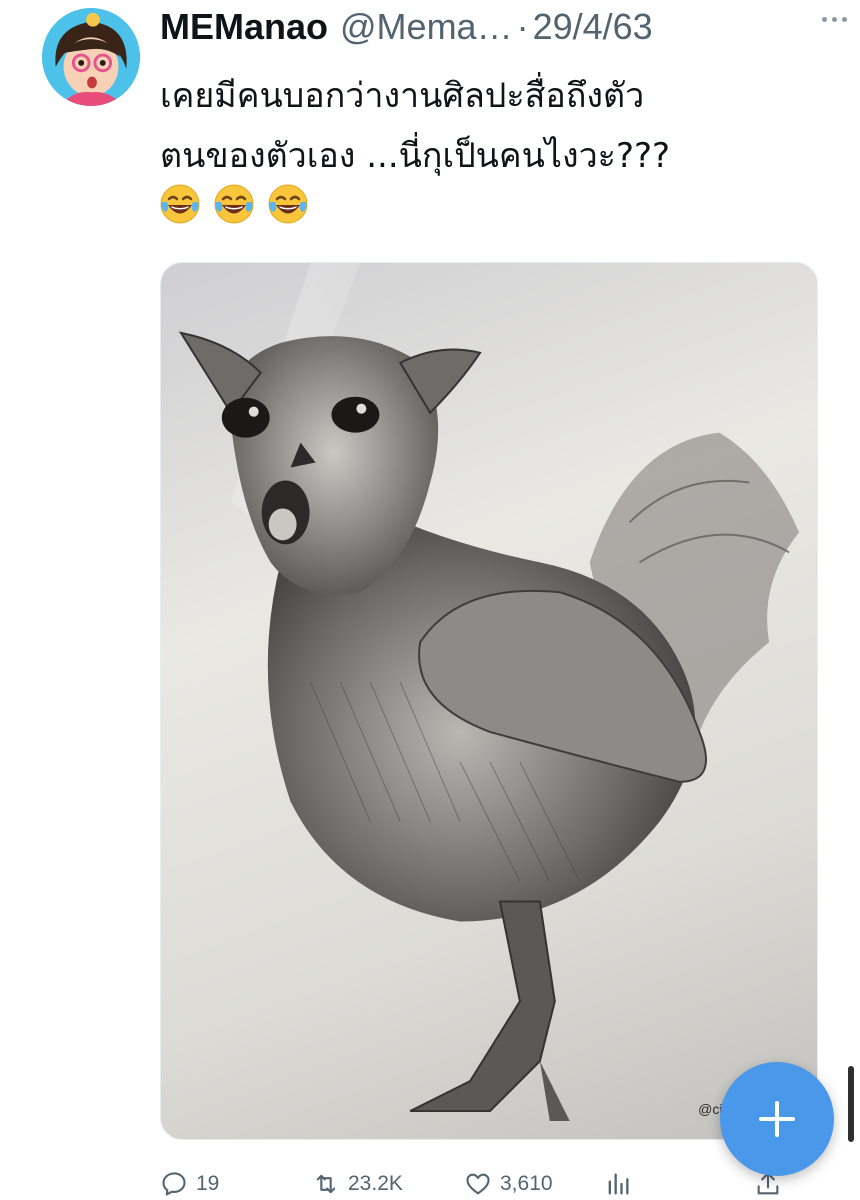 The height and width of the screenshot is (1200, 860). Describe the element at coordinates (236, 1184) in the screenshot. I see `reply-button: 19` at that location.